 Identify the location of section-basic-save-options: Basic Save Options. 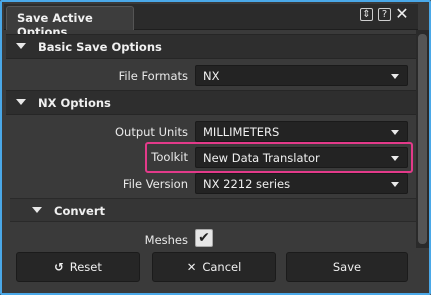
(211, 46).